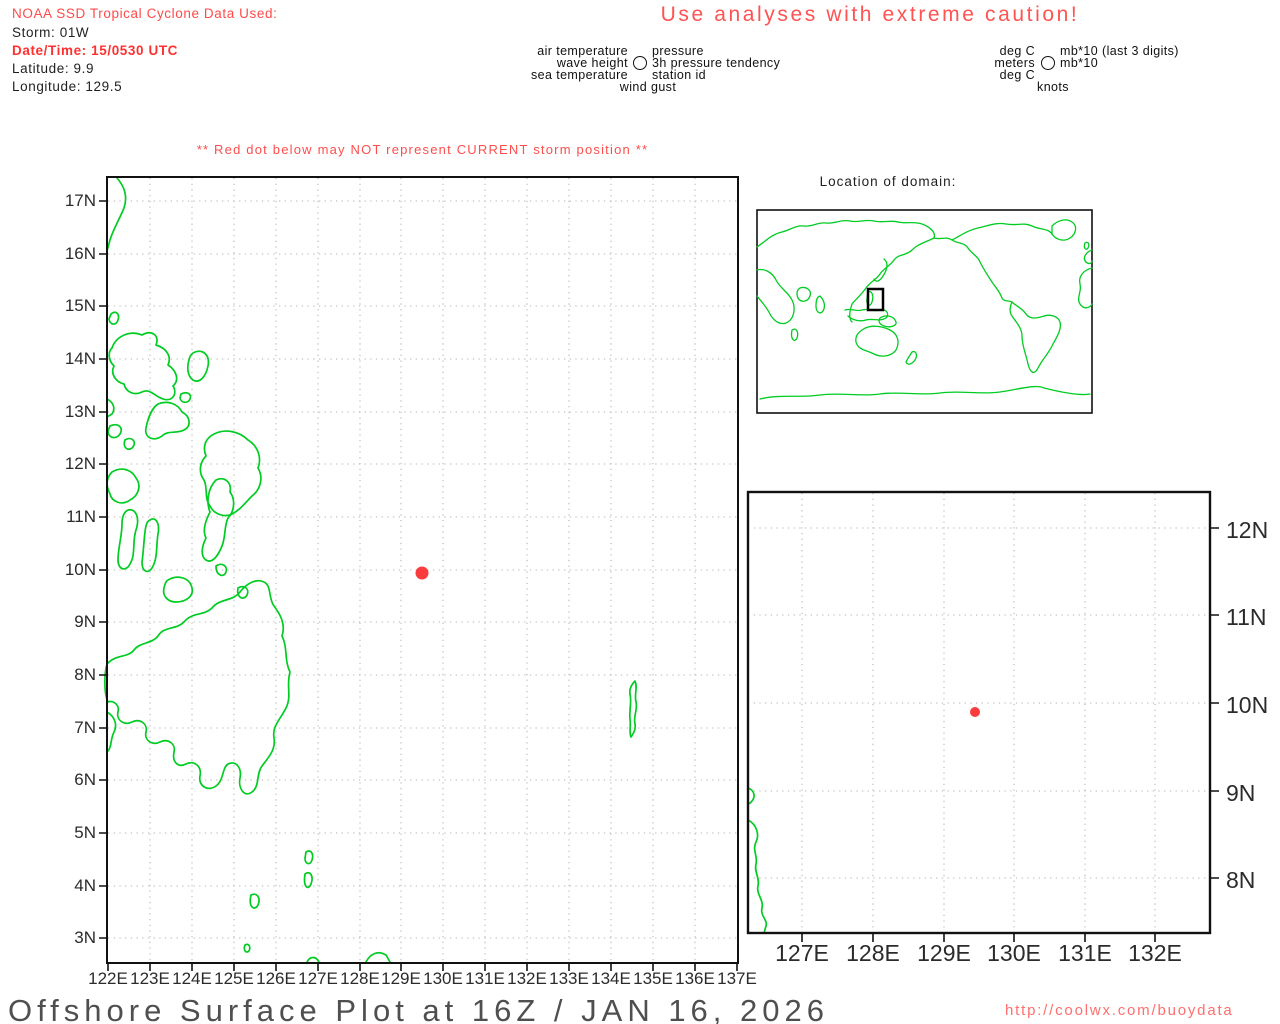  I want to click on coastline-ticao-islet, so click(185, 397).